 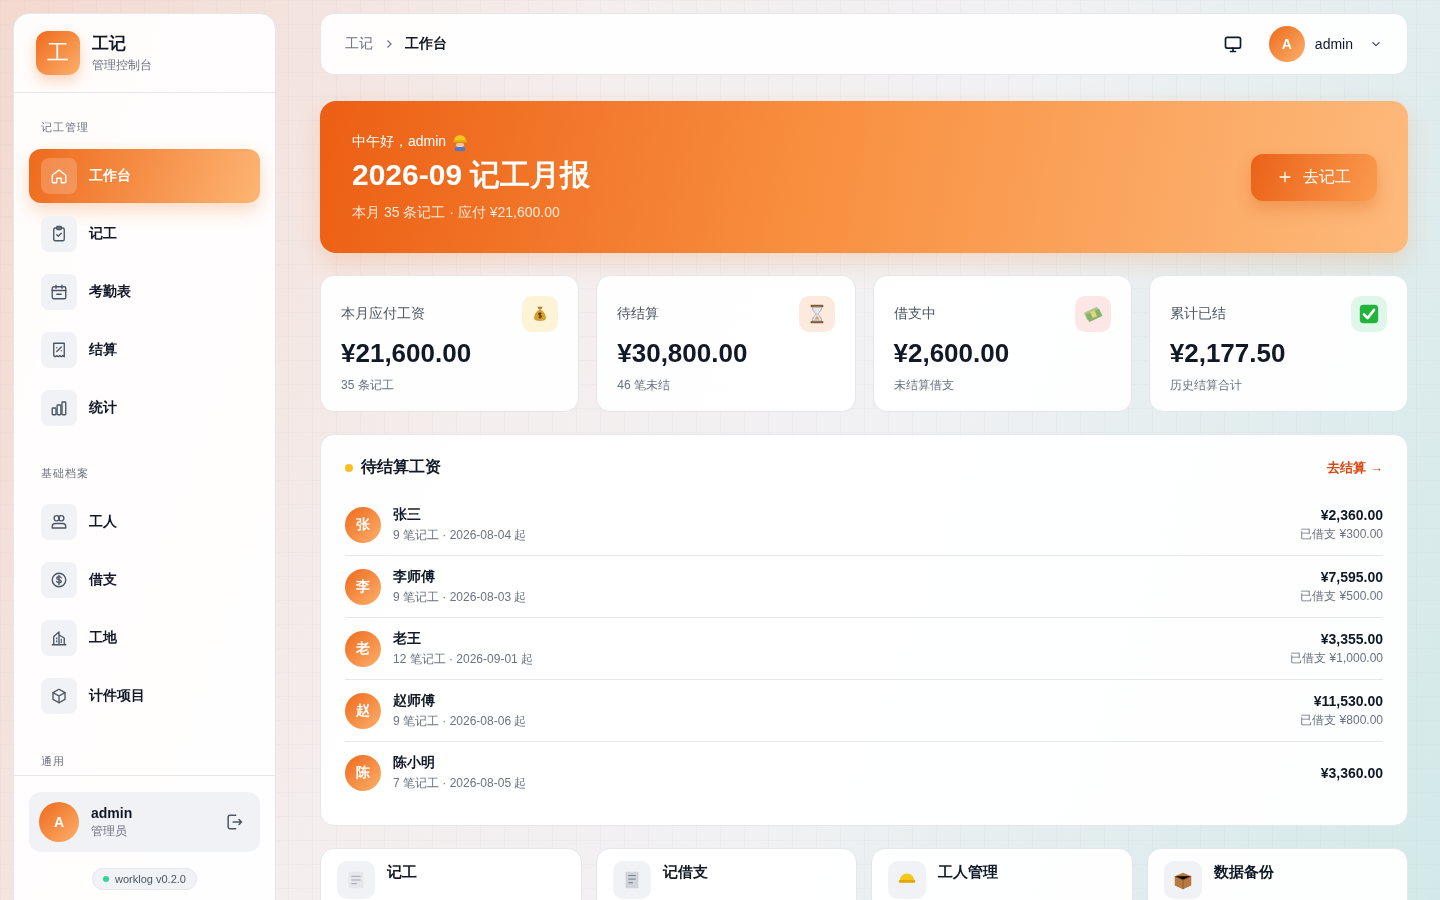 What do you see at coordinates (460, 597) in the screenshot?
I see `worker-meta: 9 笔记工 · 2026-08-03 起` at bounding box center [460, 597].